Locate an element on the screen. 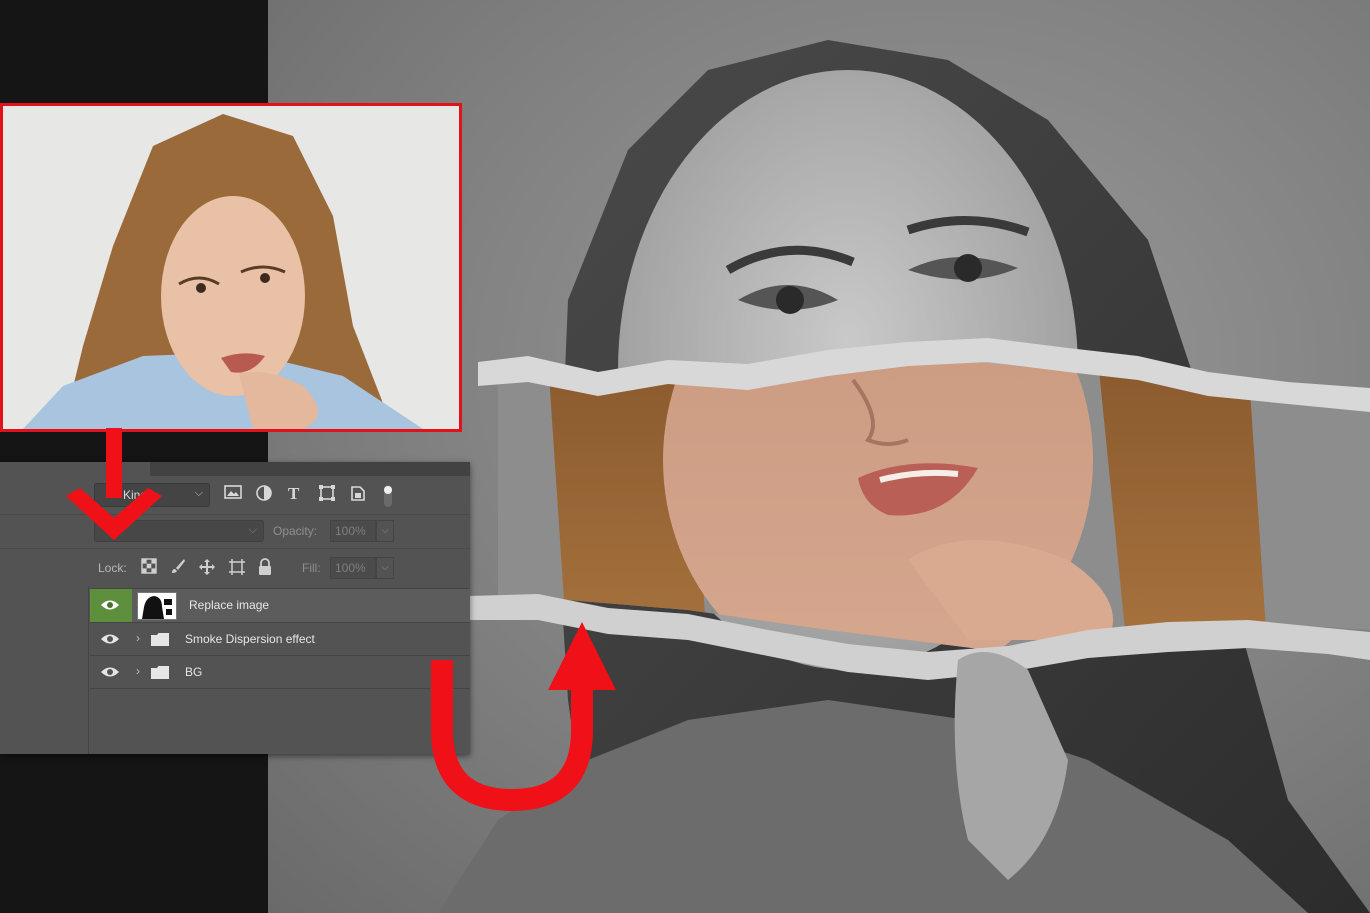  opacity-label: Opacity: is located at coordinates (295, 531).